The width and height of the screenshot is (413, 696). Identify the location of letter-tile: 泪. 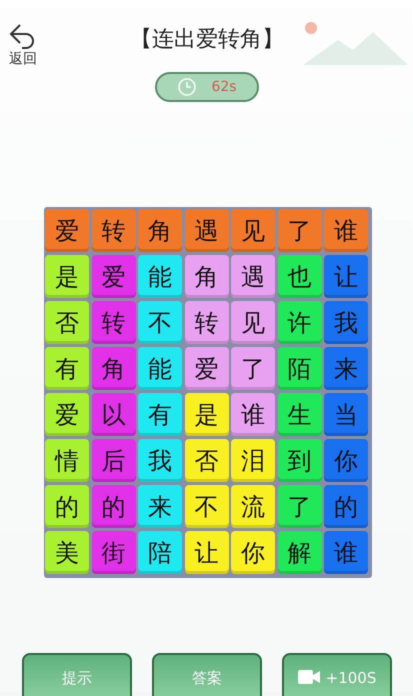
(253, 460).